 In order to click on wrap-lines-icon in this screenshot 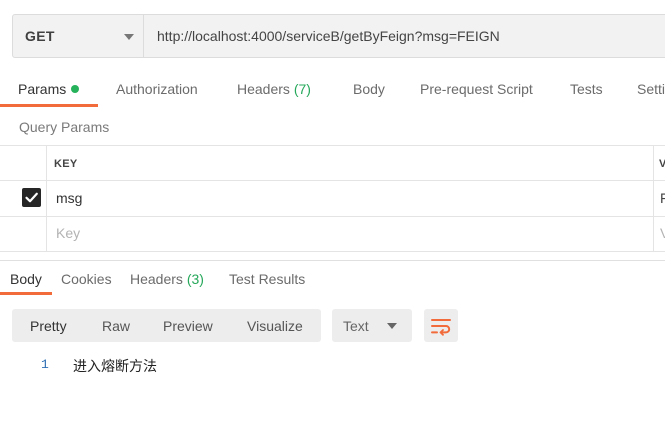, I will do `click(441, 327)`.